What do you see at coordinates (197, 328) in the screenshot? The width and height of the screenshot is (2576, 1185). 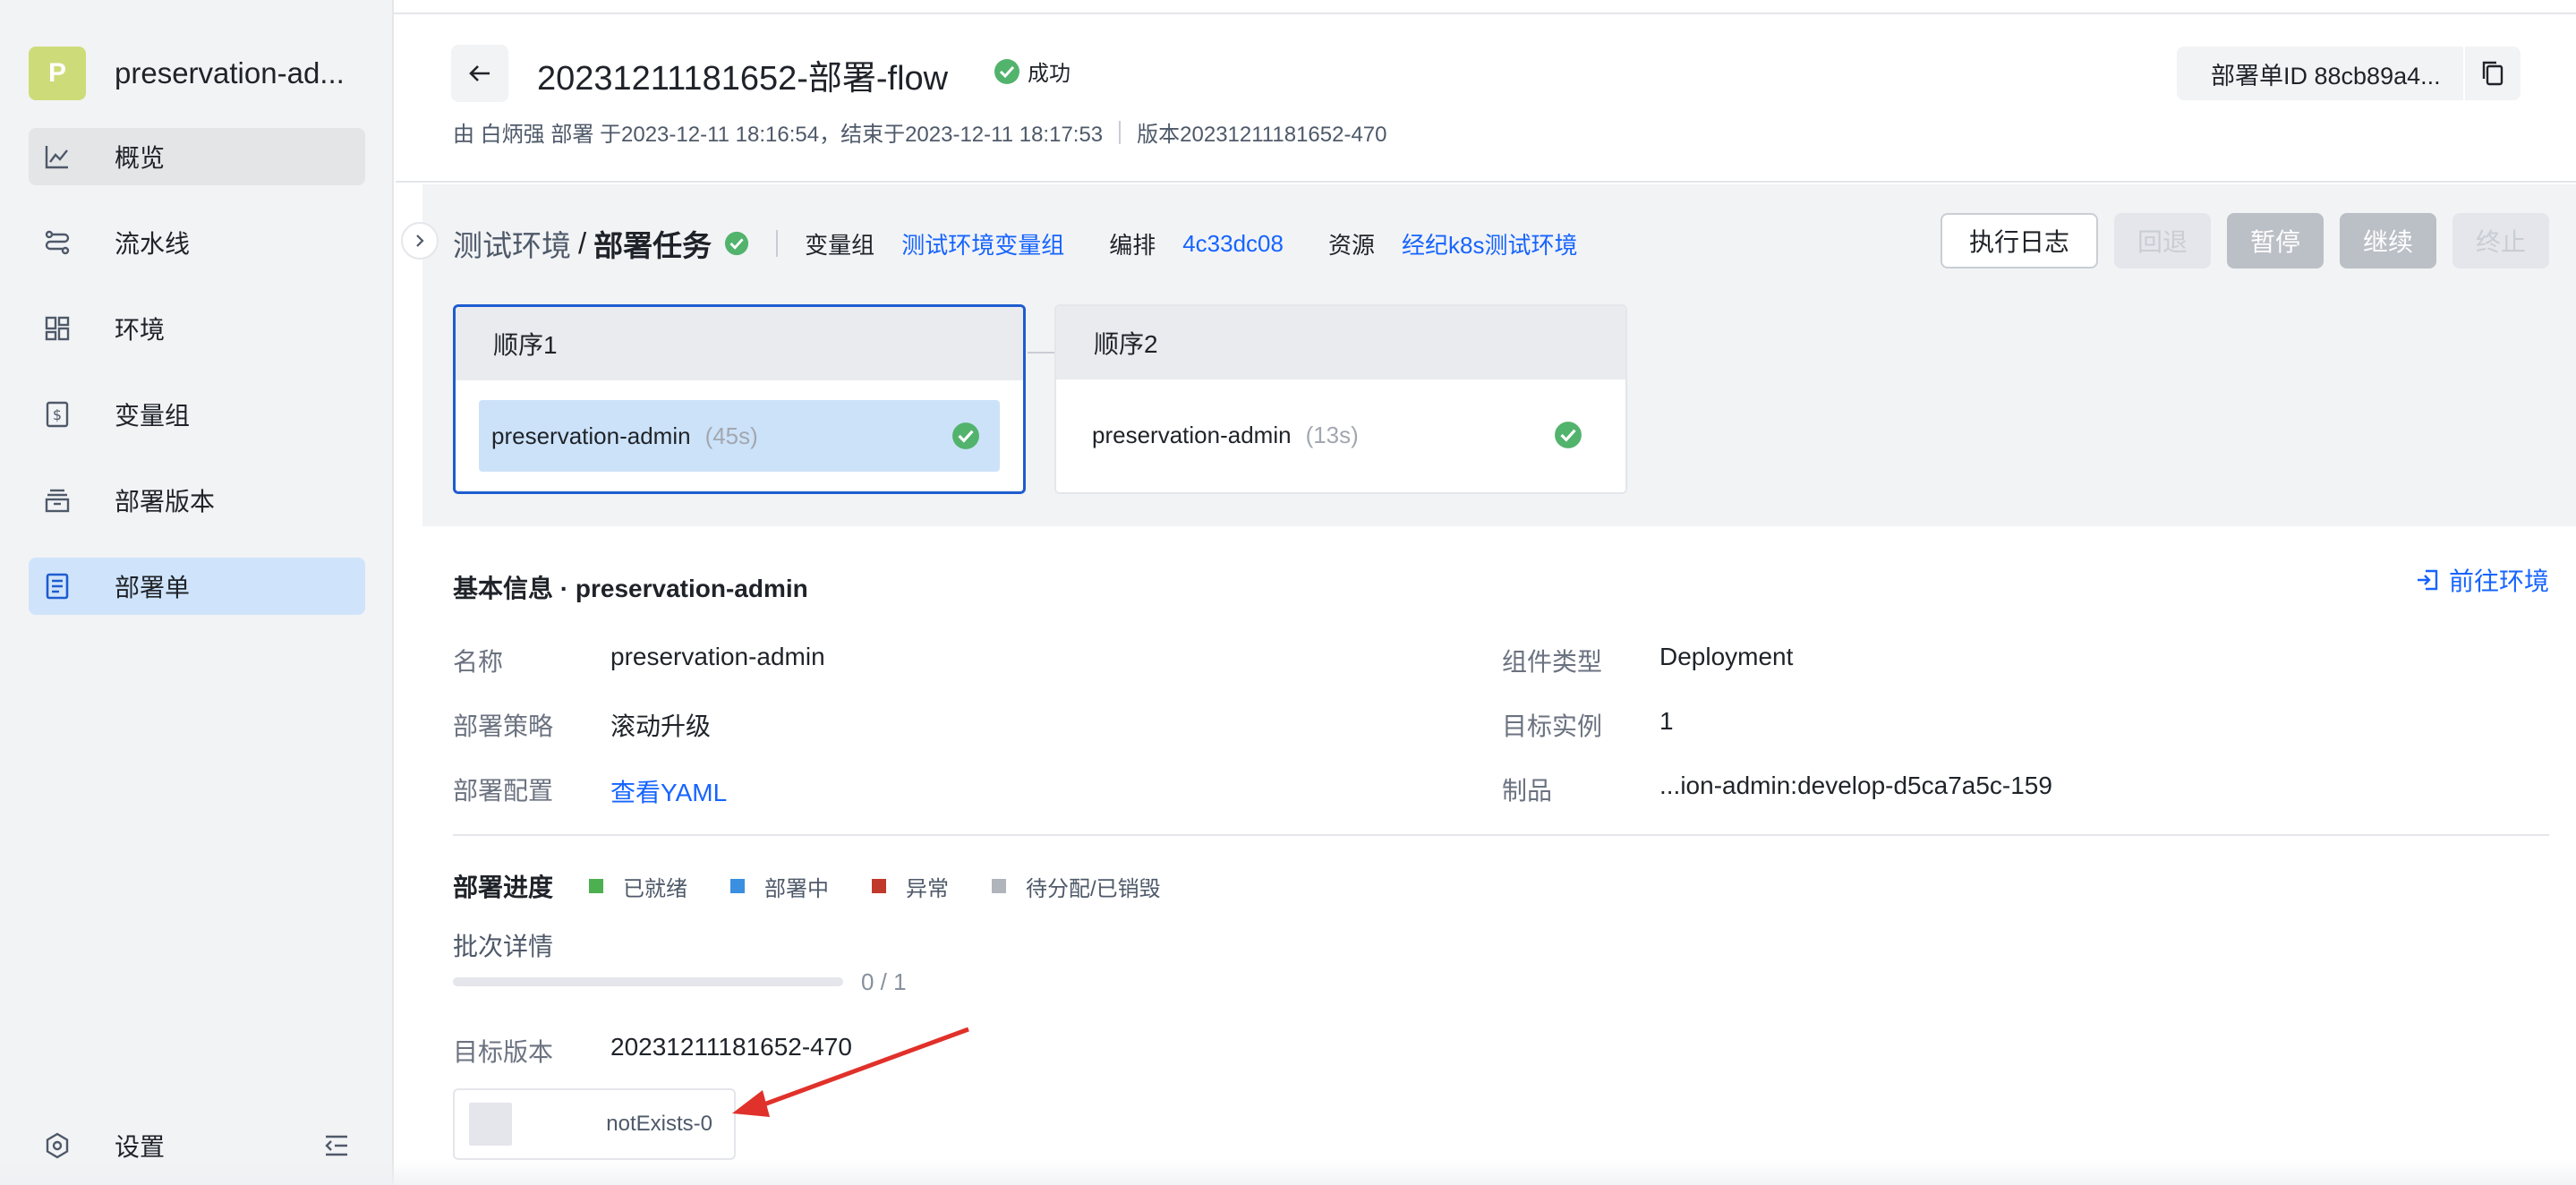 I see `sidebar-item-environment: 环境` at bounding box center [197, 328].